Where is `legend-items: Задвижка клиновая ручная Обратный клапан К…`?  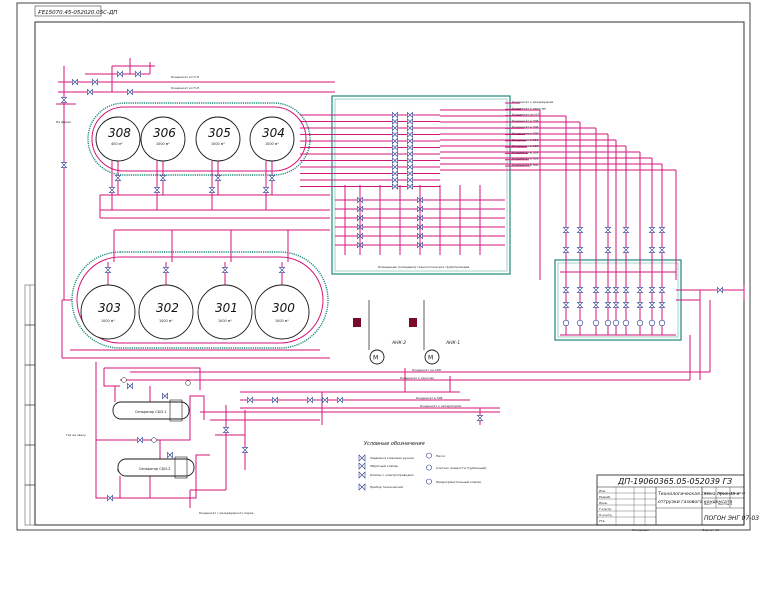
legend-items: Задвижка клиновая ручная Обратный клапан К… is located at coordinates (422, 471).